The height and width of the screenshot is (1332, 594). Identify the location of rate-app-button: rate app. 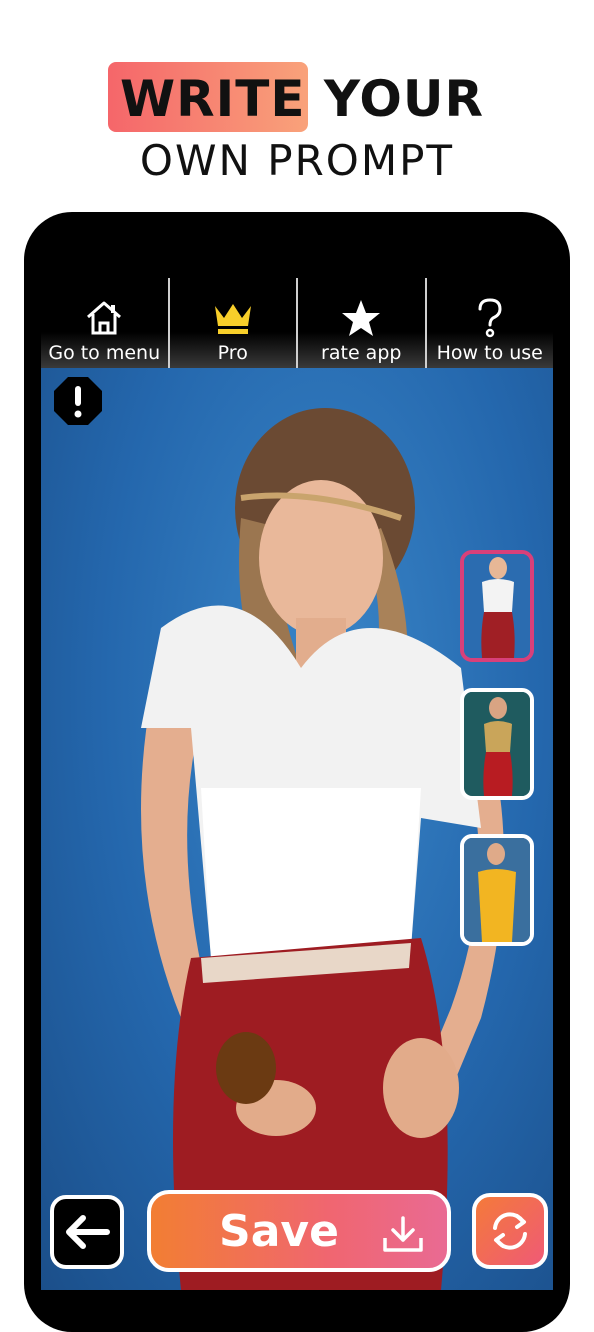
(360, 323).